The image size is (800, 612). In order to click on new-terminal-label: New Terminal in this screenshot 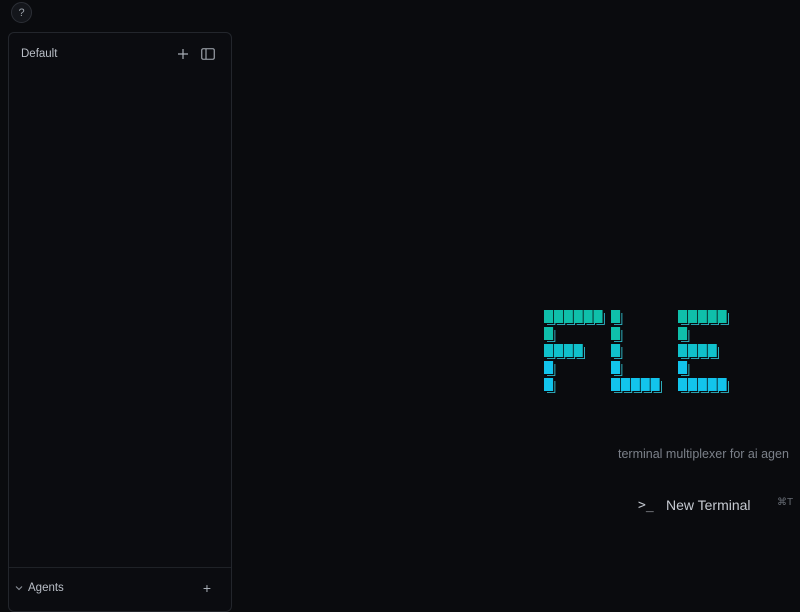, I will do `click(708, 505)`.